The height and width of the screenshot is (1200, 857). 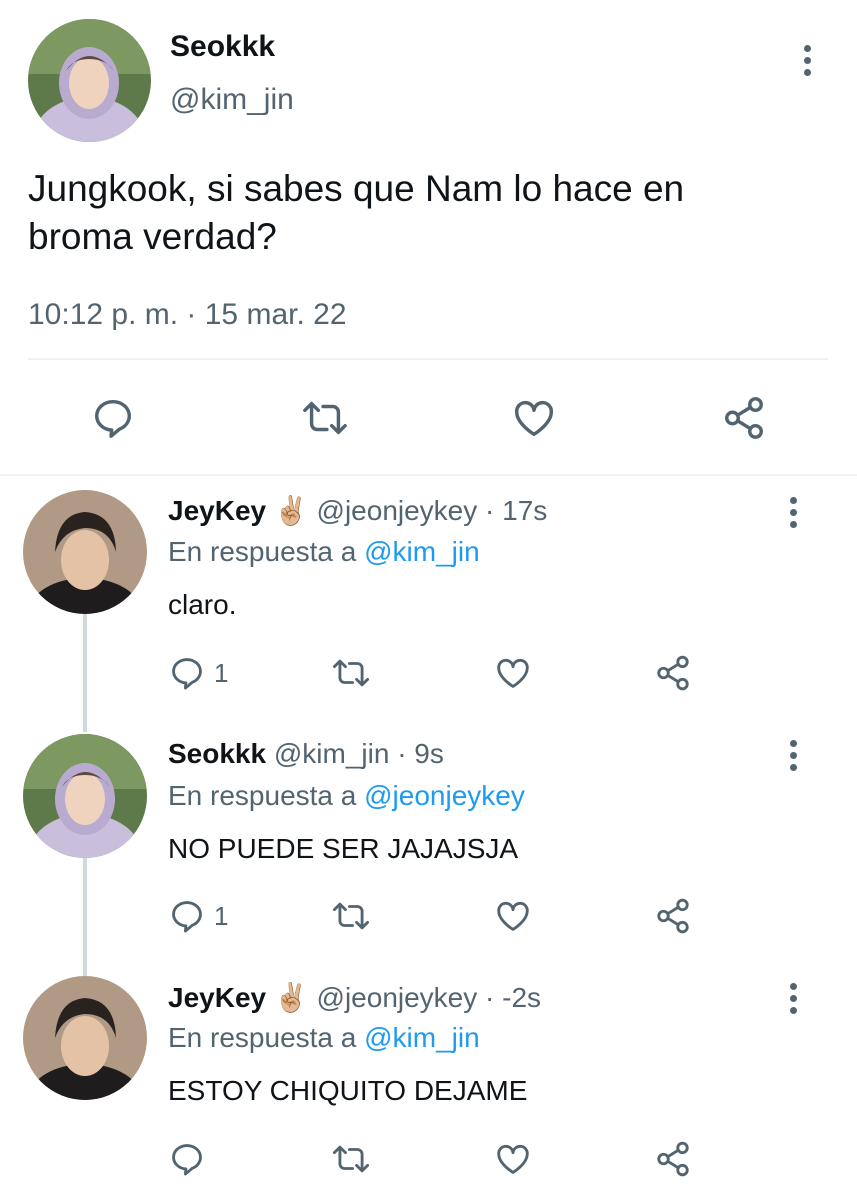 I want to click on tweet-timestamp: 10:12 p. m. · 15 mar. 22, so click(x=187, y=315).